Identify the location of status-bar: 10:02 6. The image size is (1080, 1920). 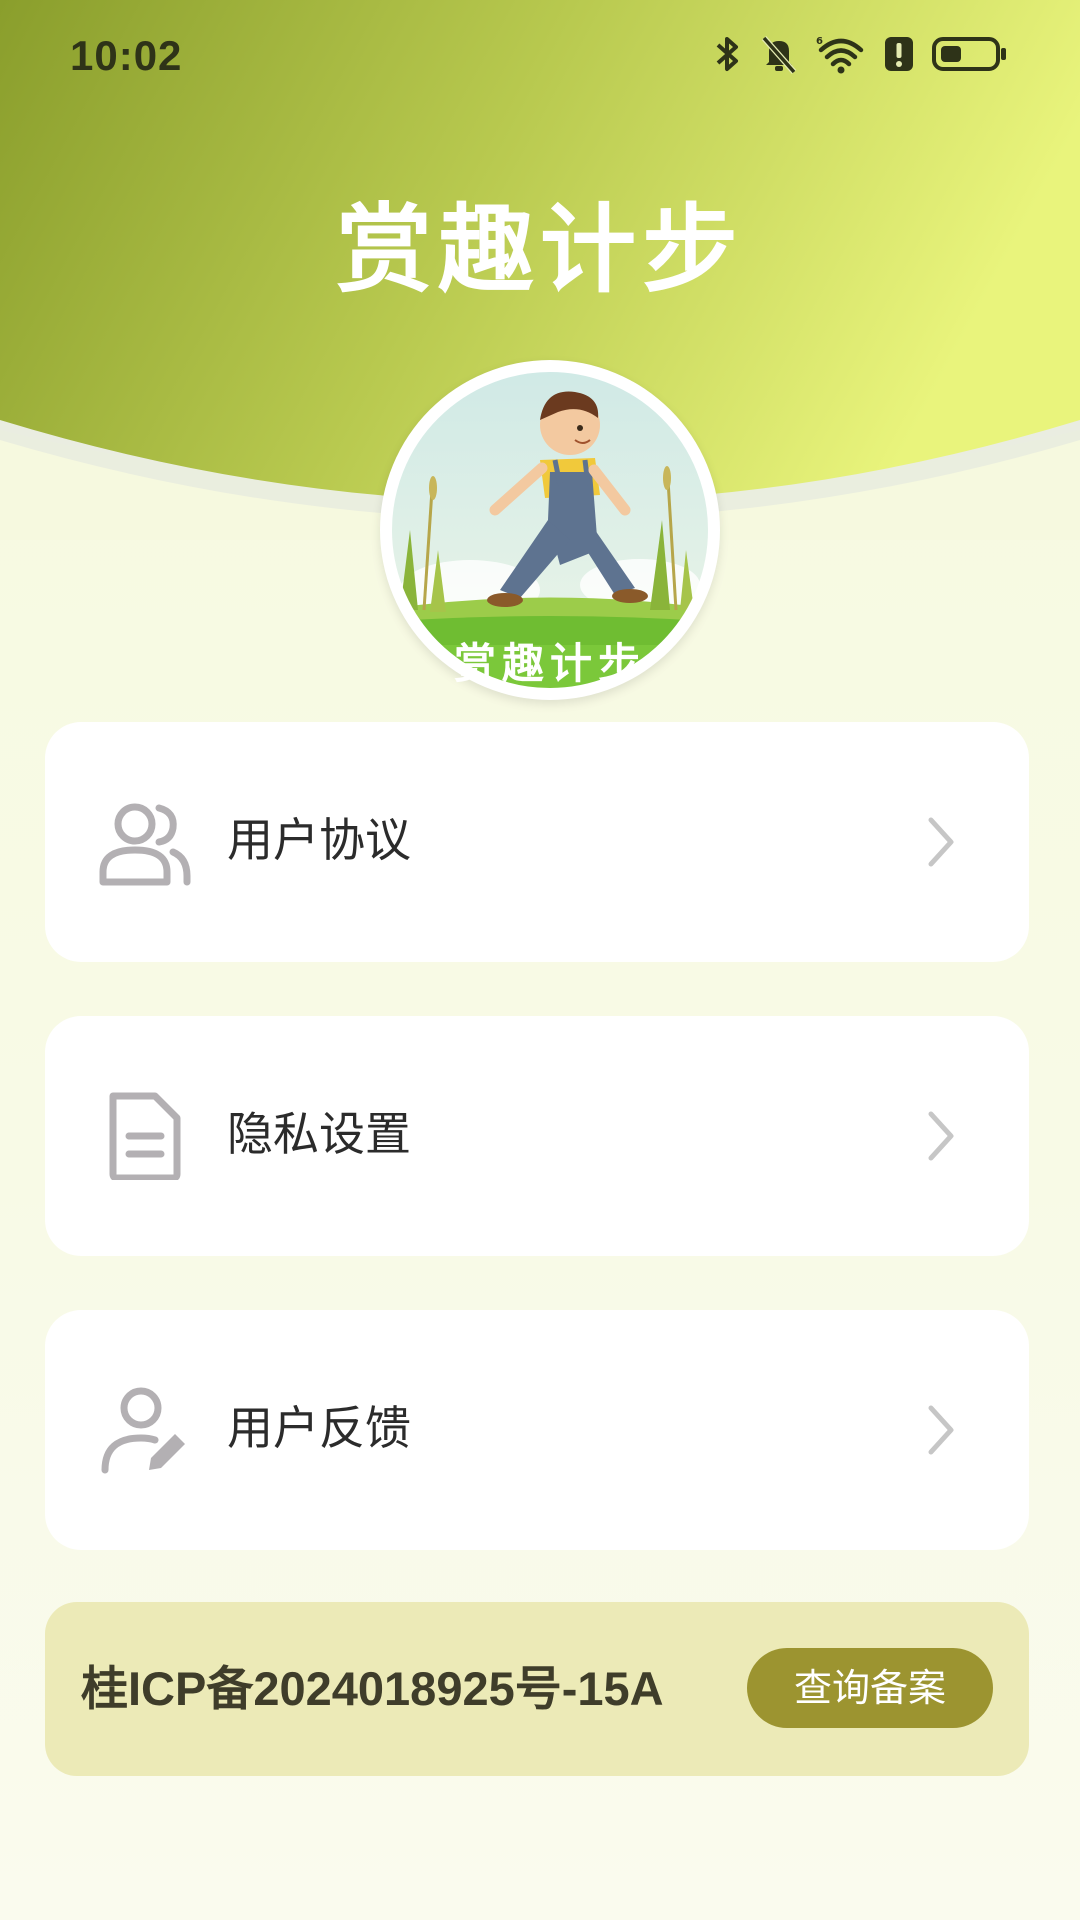
(540, 60).